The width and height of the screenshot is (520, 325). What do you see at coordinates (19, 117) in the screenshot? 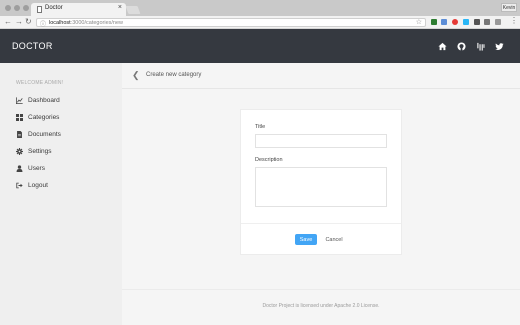
I see `grid-icon` at bounding box center [19, 117].